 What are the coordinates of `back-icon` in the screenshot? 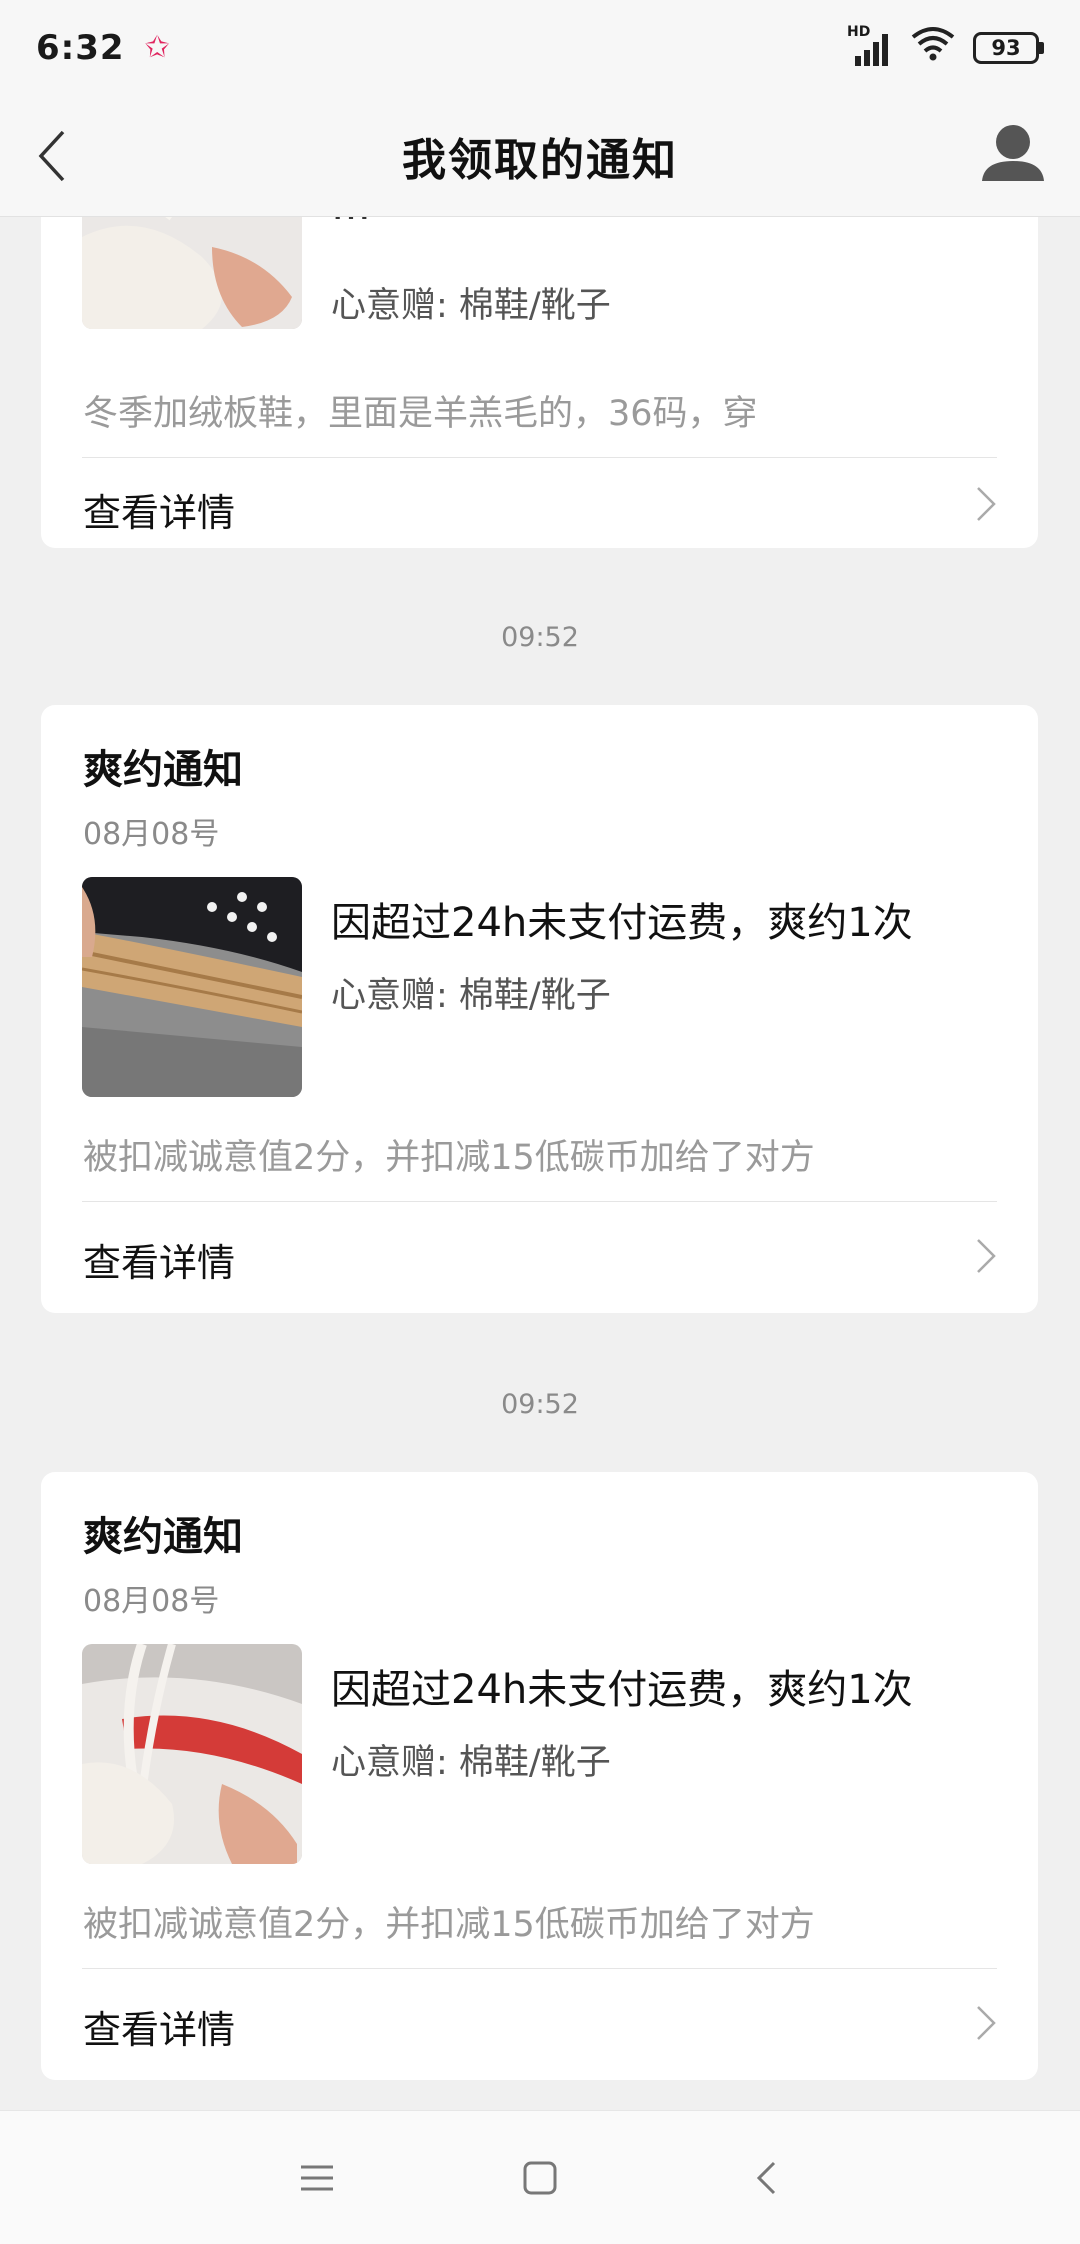 It's located at (766, 2178).